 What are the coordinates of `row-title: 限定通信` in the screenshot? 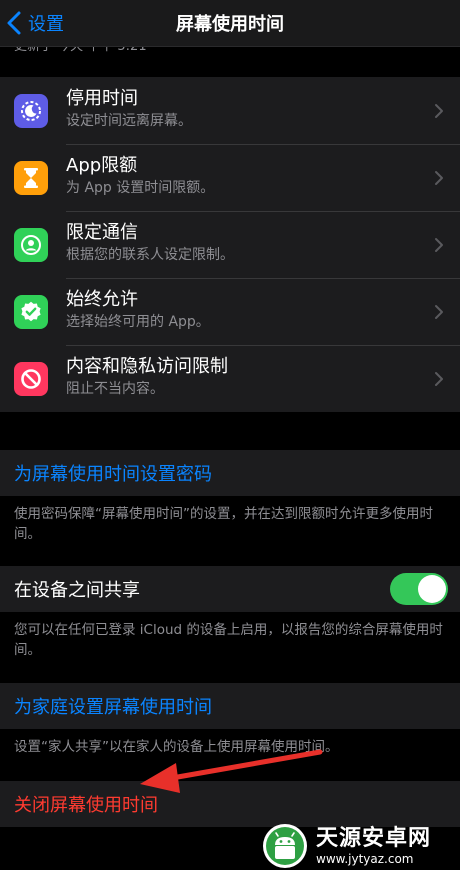 It's located at (102, 232).